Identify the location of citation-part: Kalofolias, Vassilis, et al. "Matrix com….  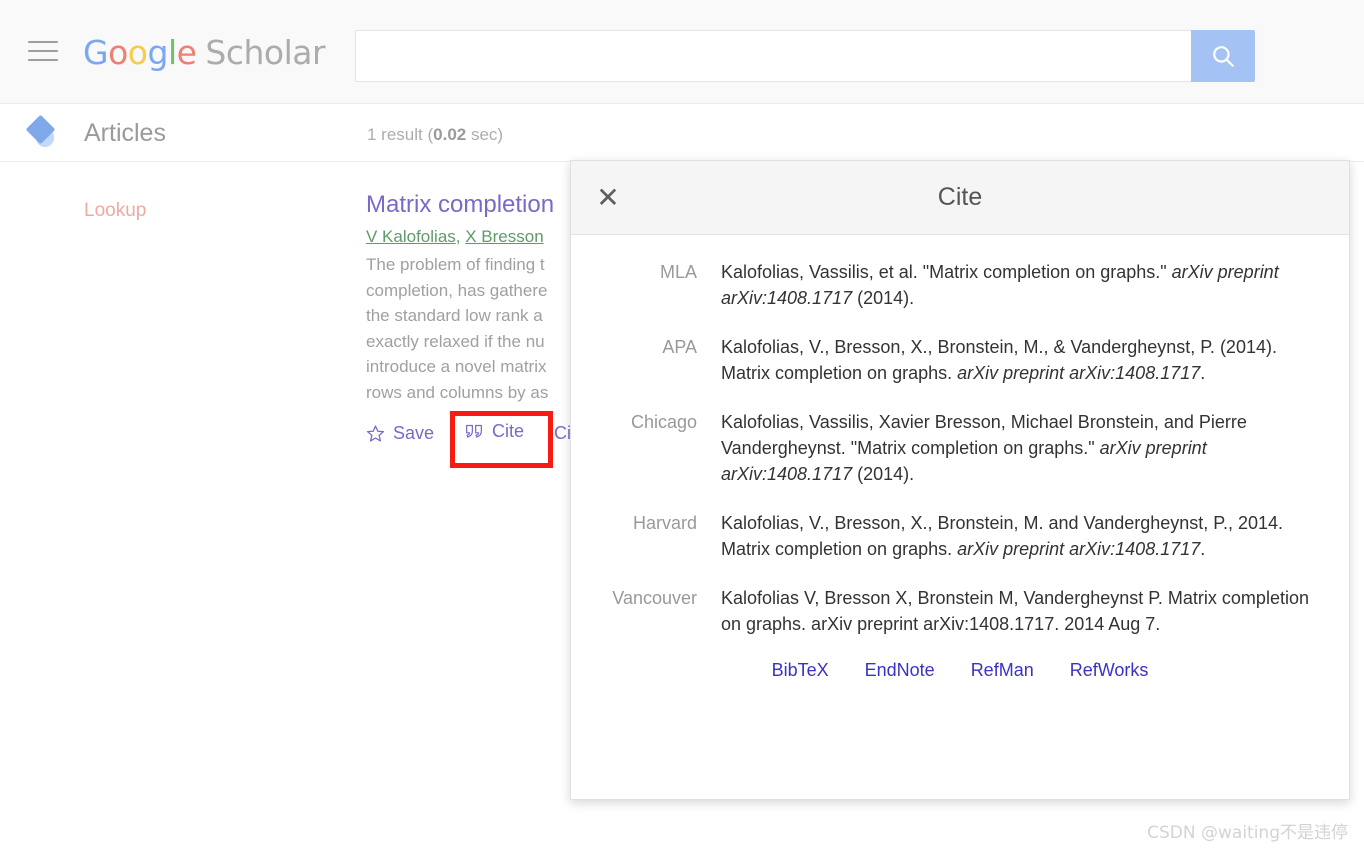
(946, 272).